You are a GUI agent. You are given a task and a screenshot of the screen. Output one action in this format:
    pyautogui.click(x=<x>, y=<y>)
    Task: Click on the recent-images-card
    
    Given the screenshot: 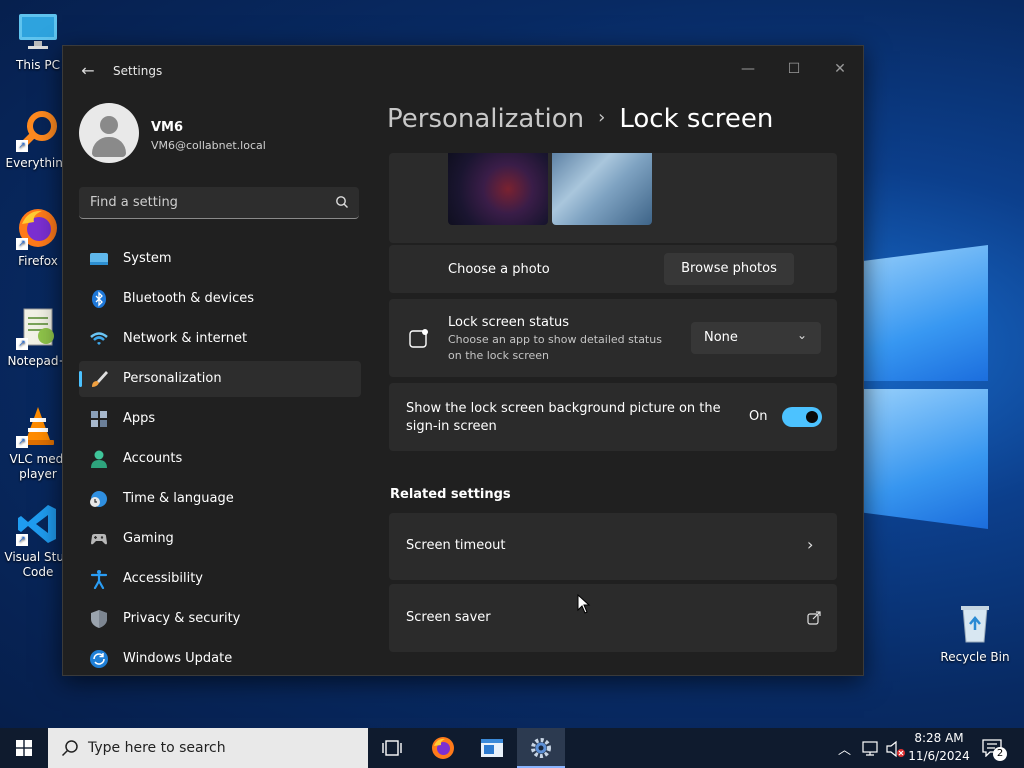 What is the action you would take?
    pyautogui.click(x=613, y=198)
    